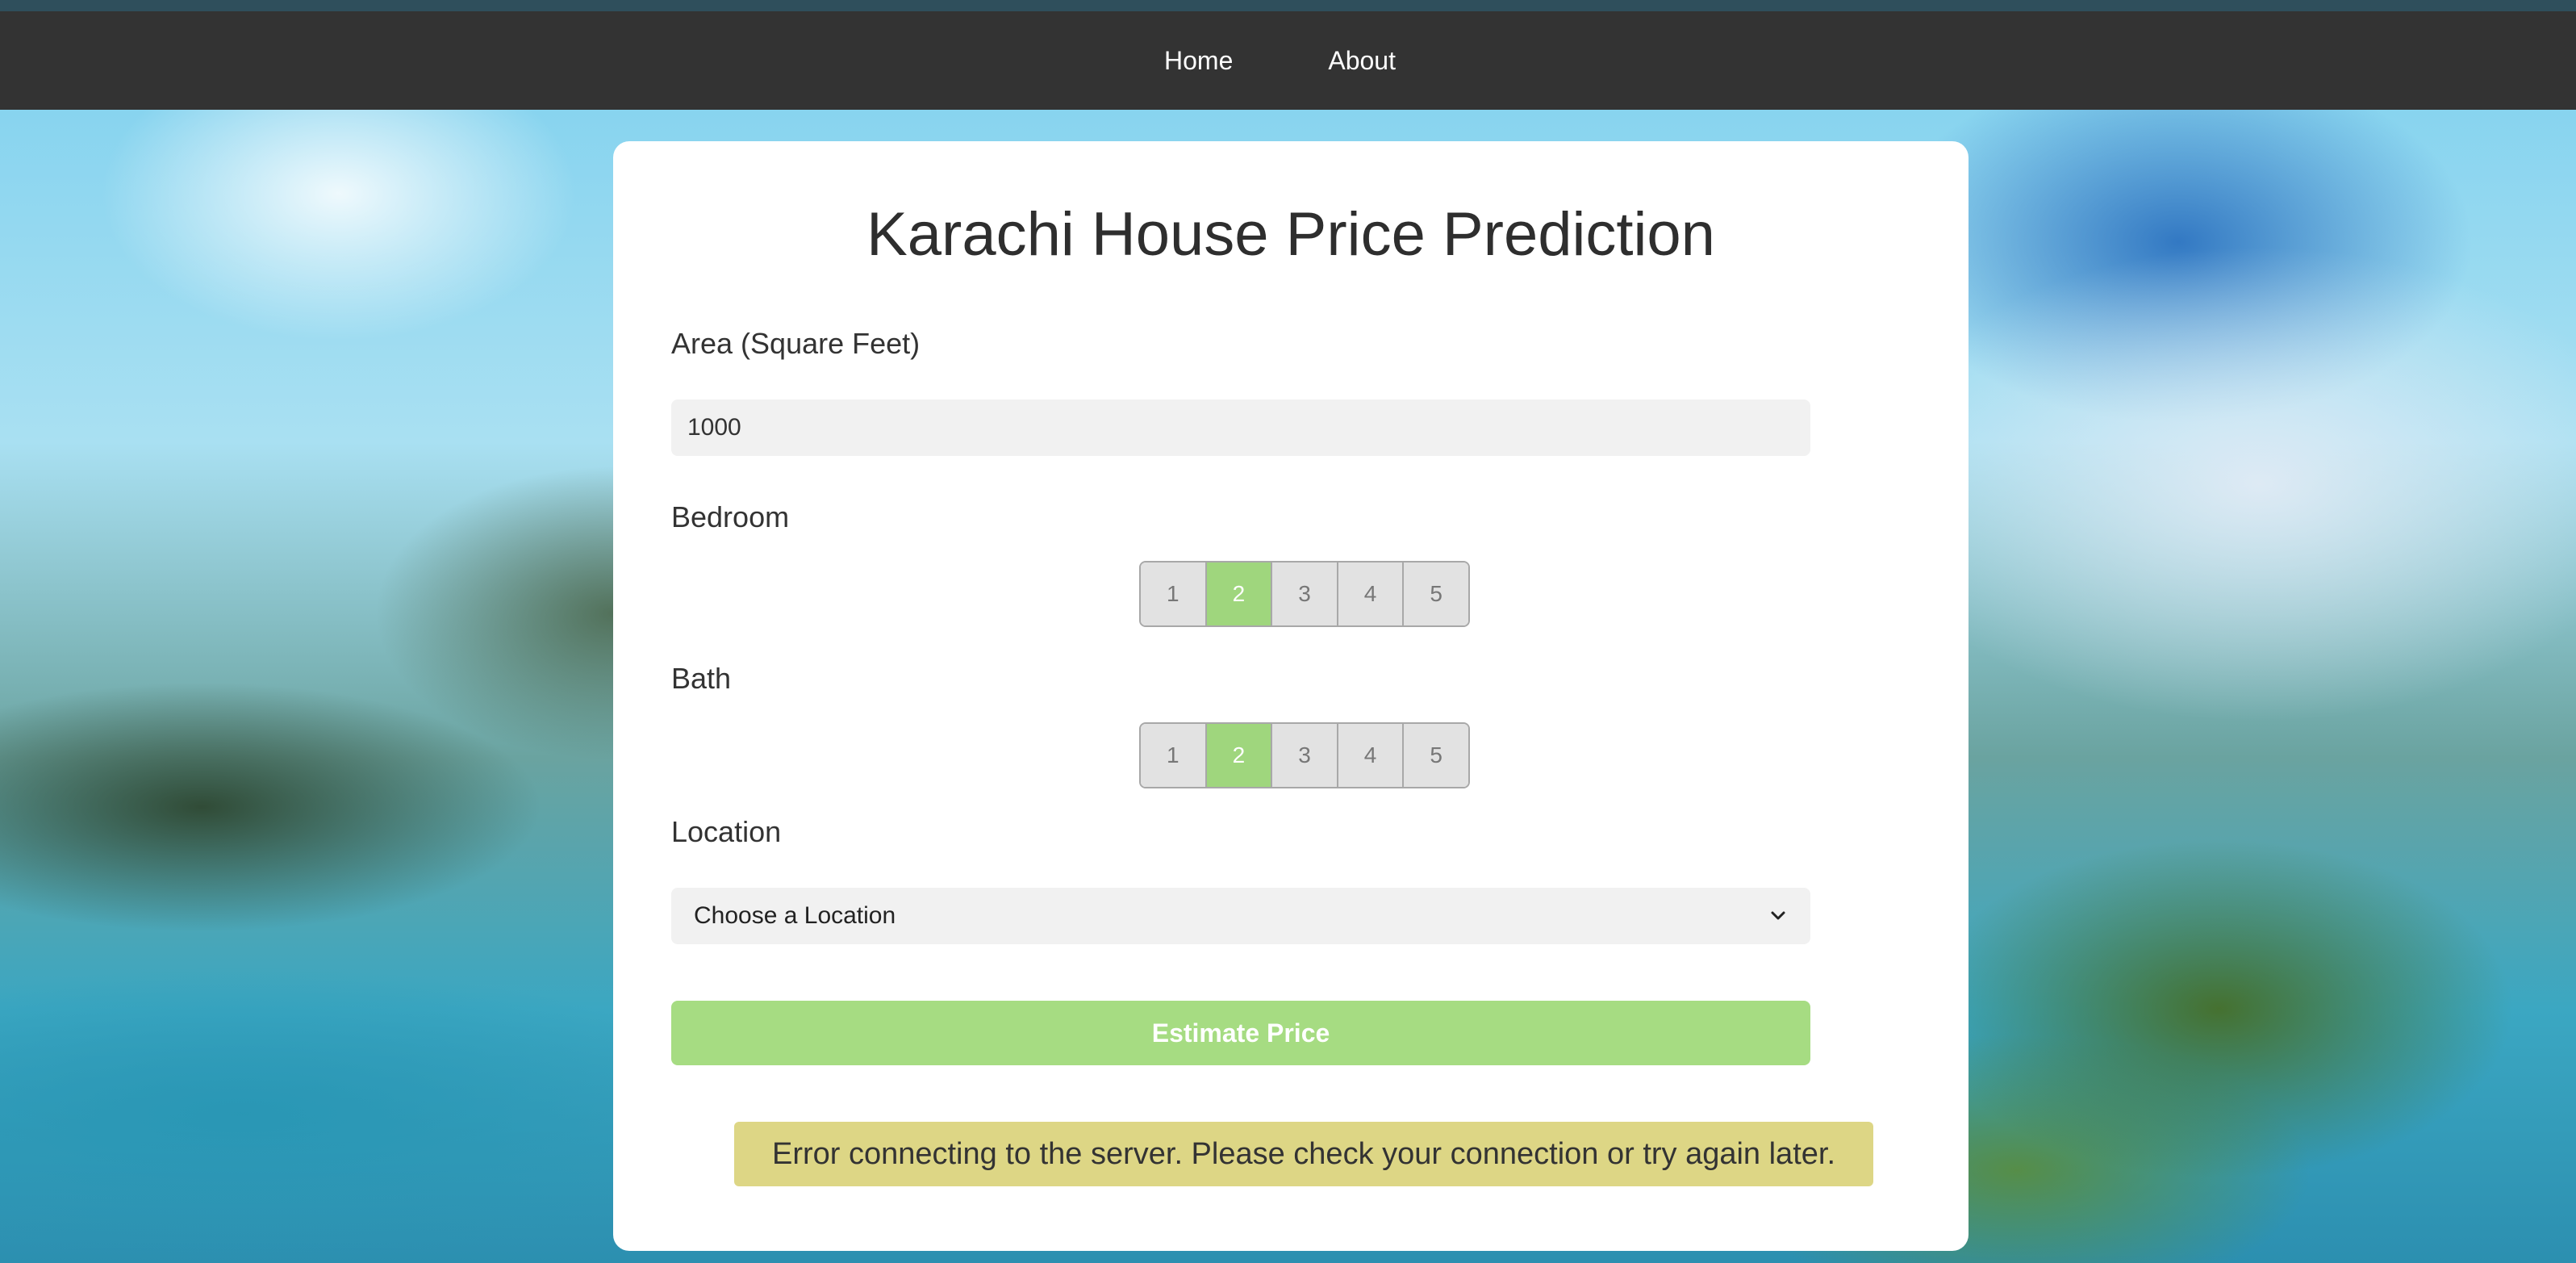 The image size is (2576, 1263). What do you see at coordinates (1371, 593) in the screenshot?
I see `bedroom-option-4: 4` at bounding box center [1371, 593].